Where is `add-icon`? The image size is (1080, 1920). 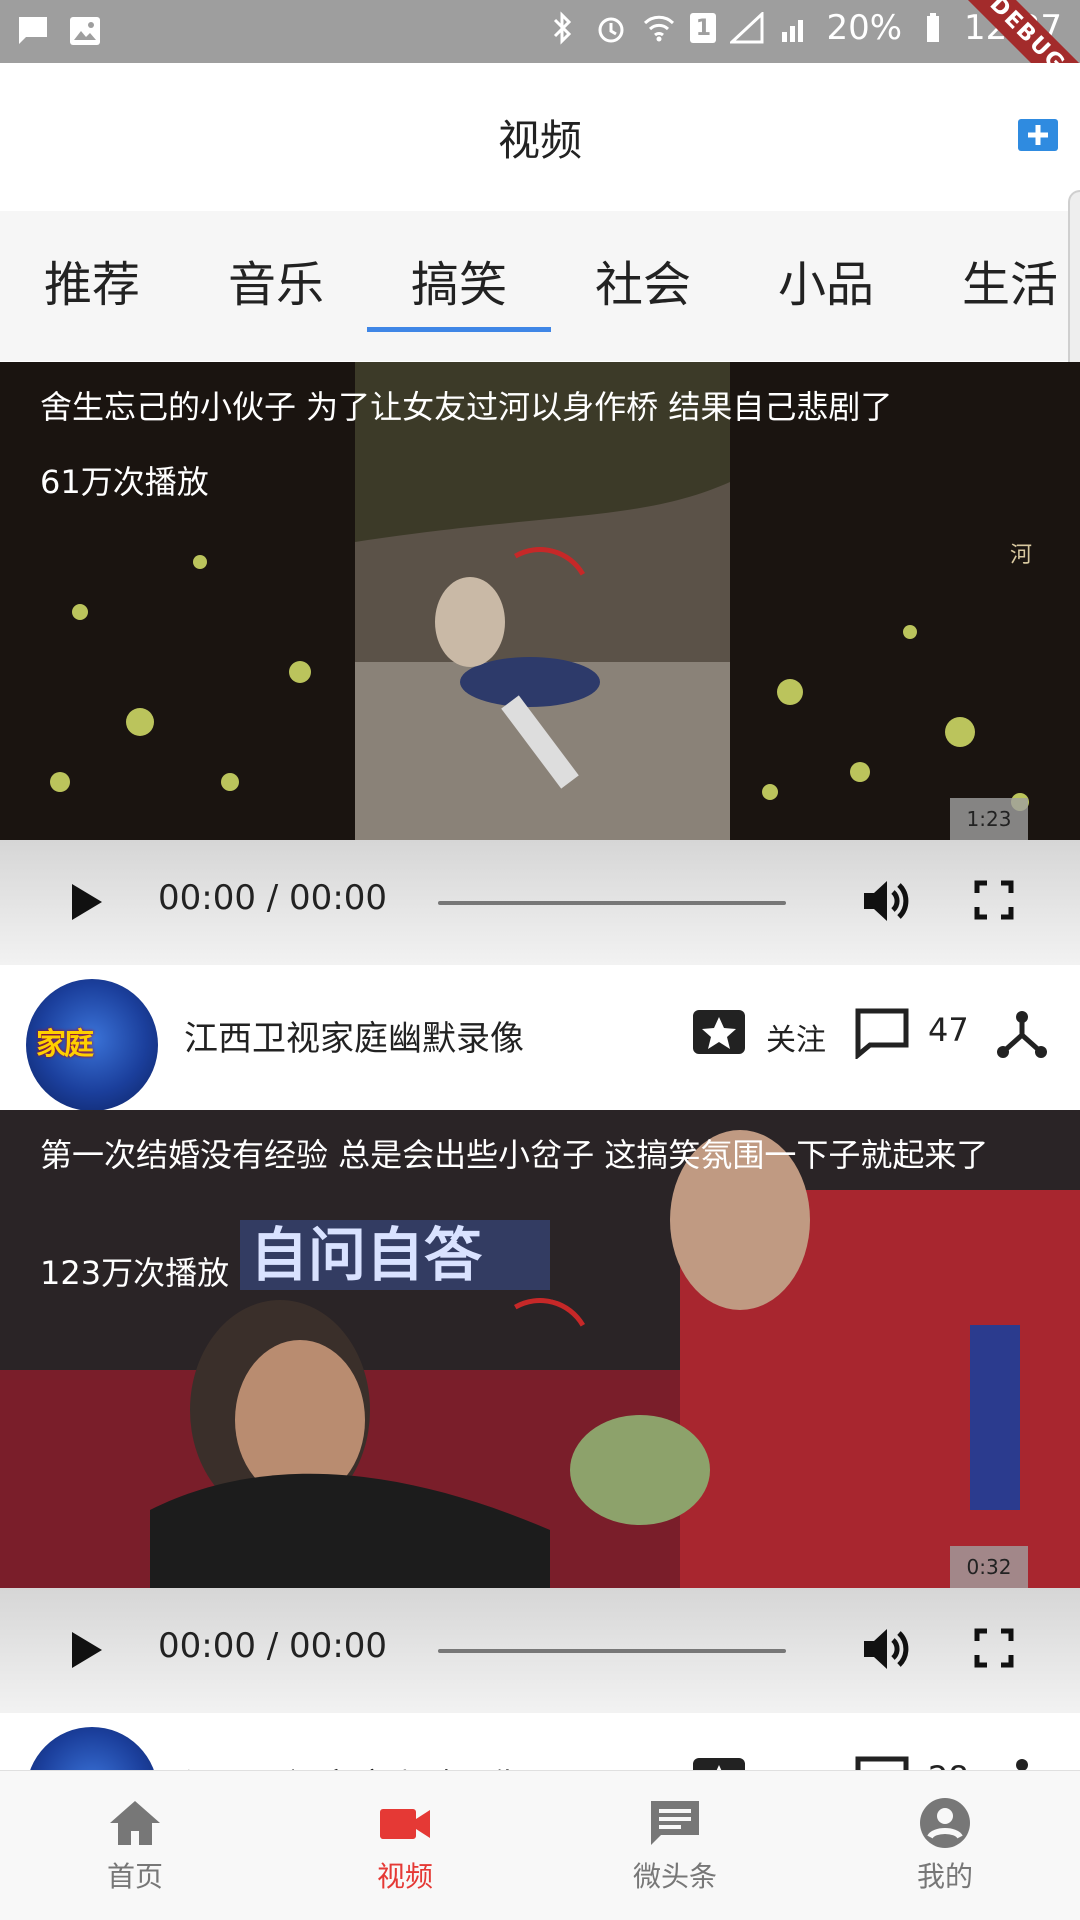
add-icon is located at coordinates (1038, 135).